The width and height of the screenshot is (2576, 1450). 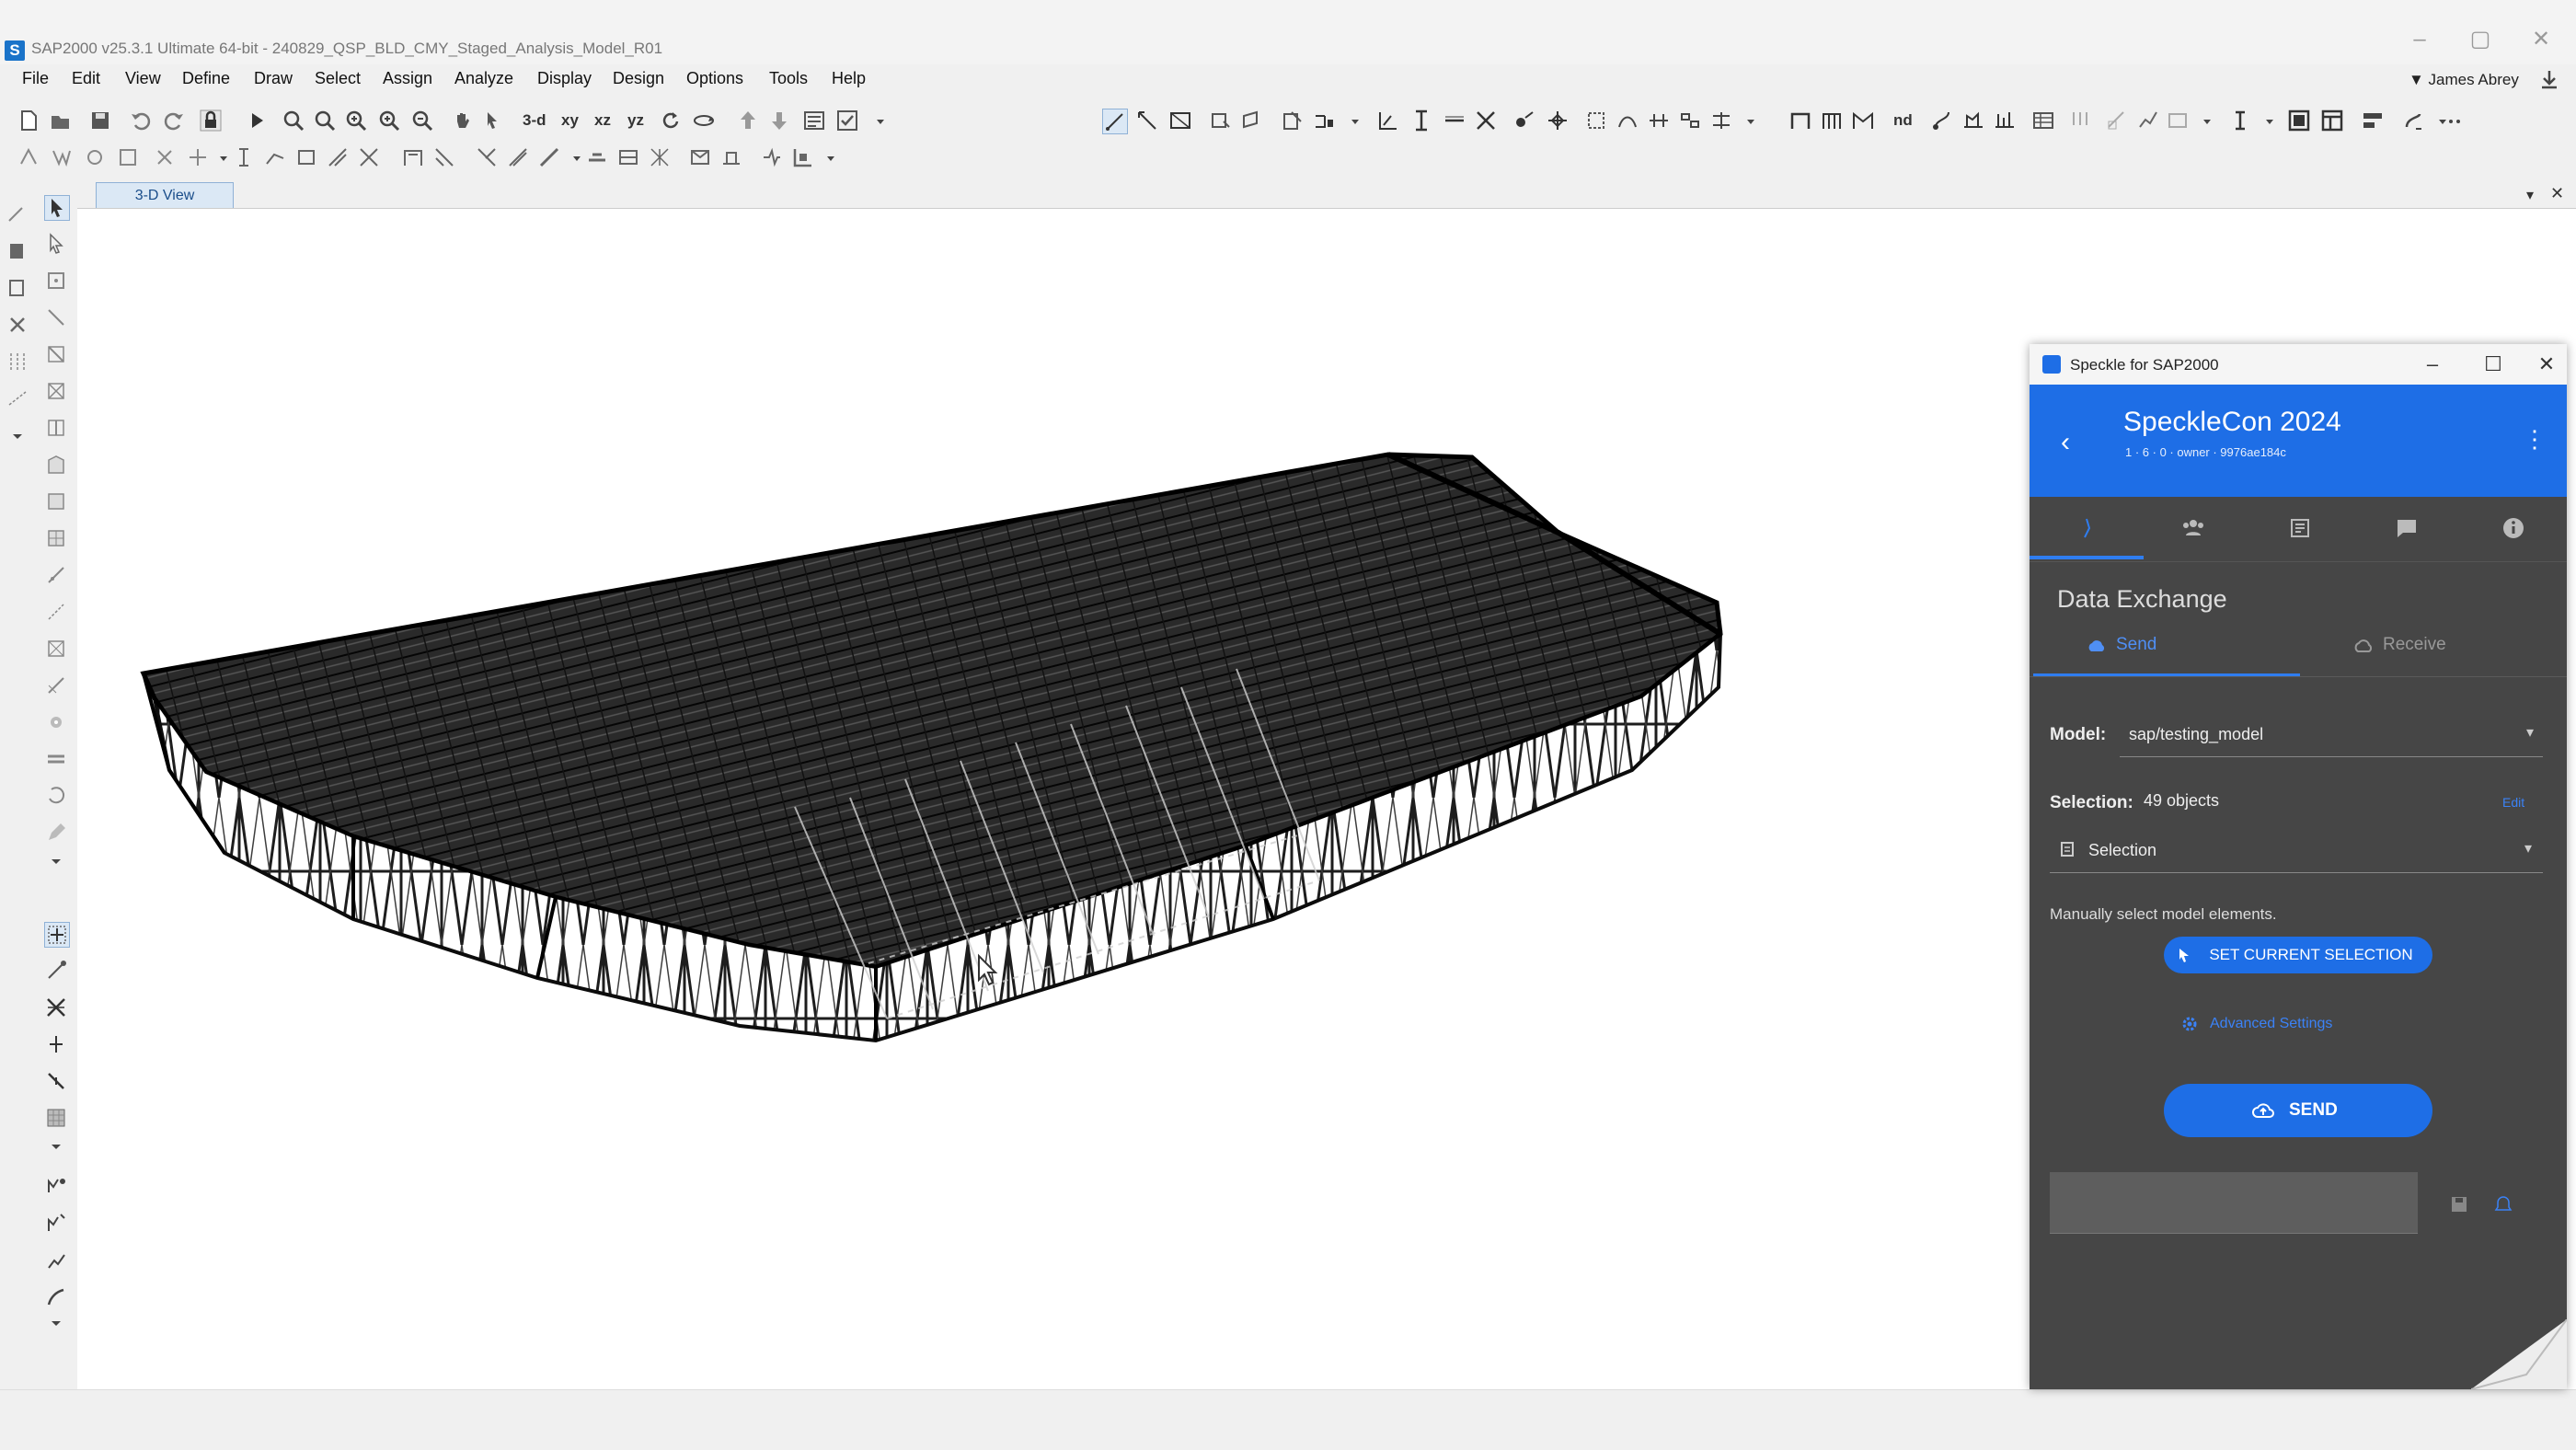 I want to click on get-previous-selection-icon, so click(x=17, y=288).